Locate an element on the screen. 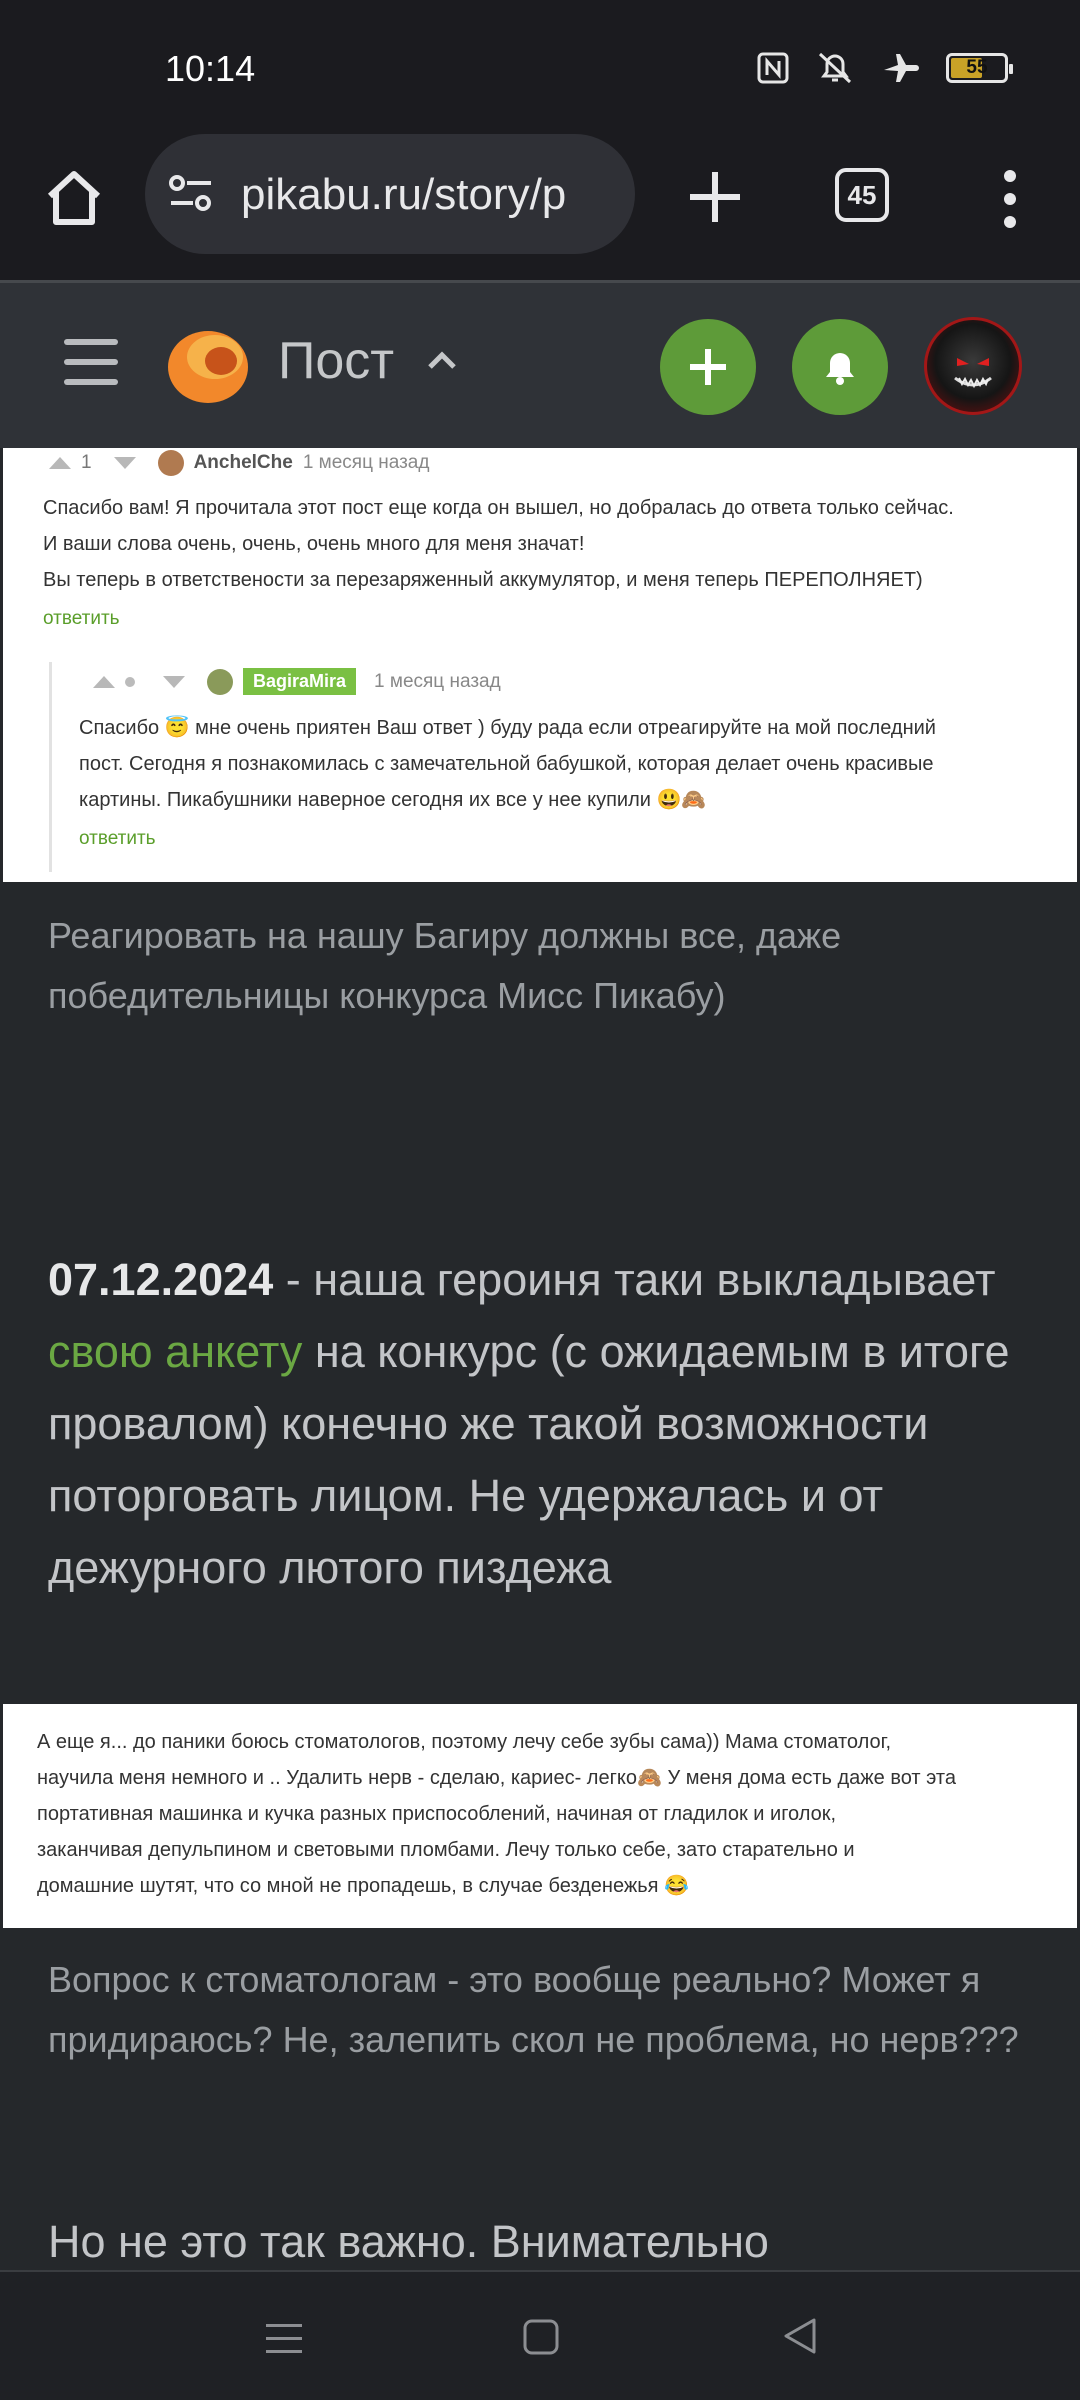 The image size is (1080, 2400). vote-count: 1 is located at coordinates (86, 462).